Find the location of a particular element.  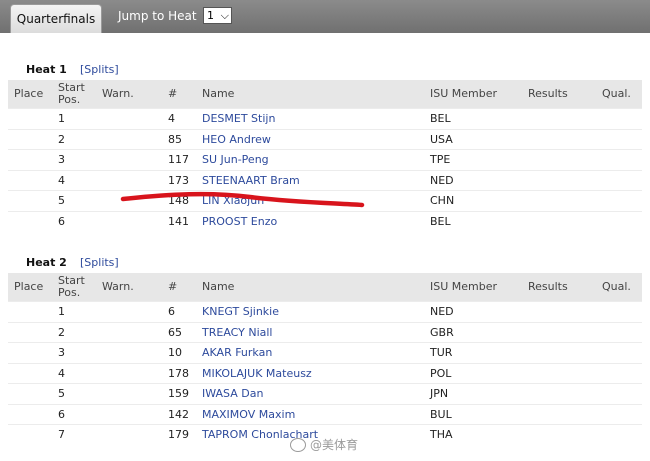

number-cell: 148 is located at coordinates (179, 200).